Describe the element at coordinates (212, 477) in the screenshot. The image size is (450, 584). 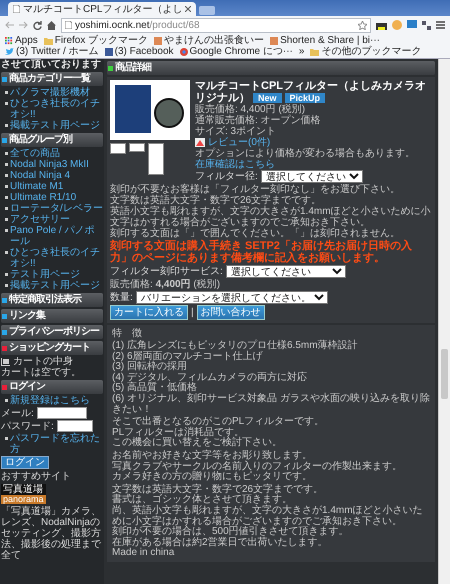
I see `feature-text: カメラ好きの方の贈り物にもピッタリです。` at that location.